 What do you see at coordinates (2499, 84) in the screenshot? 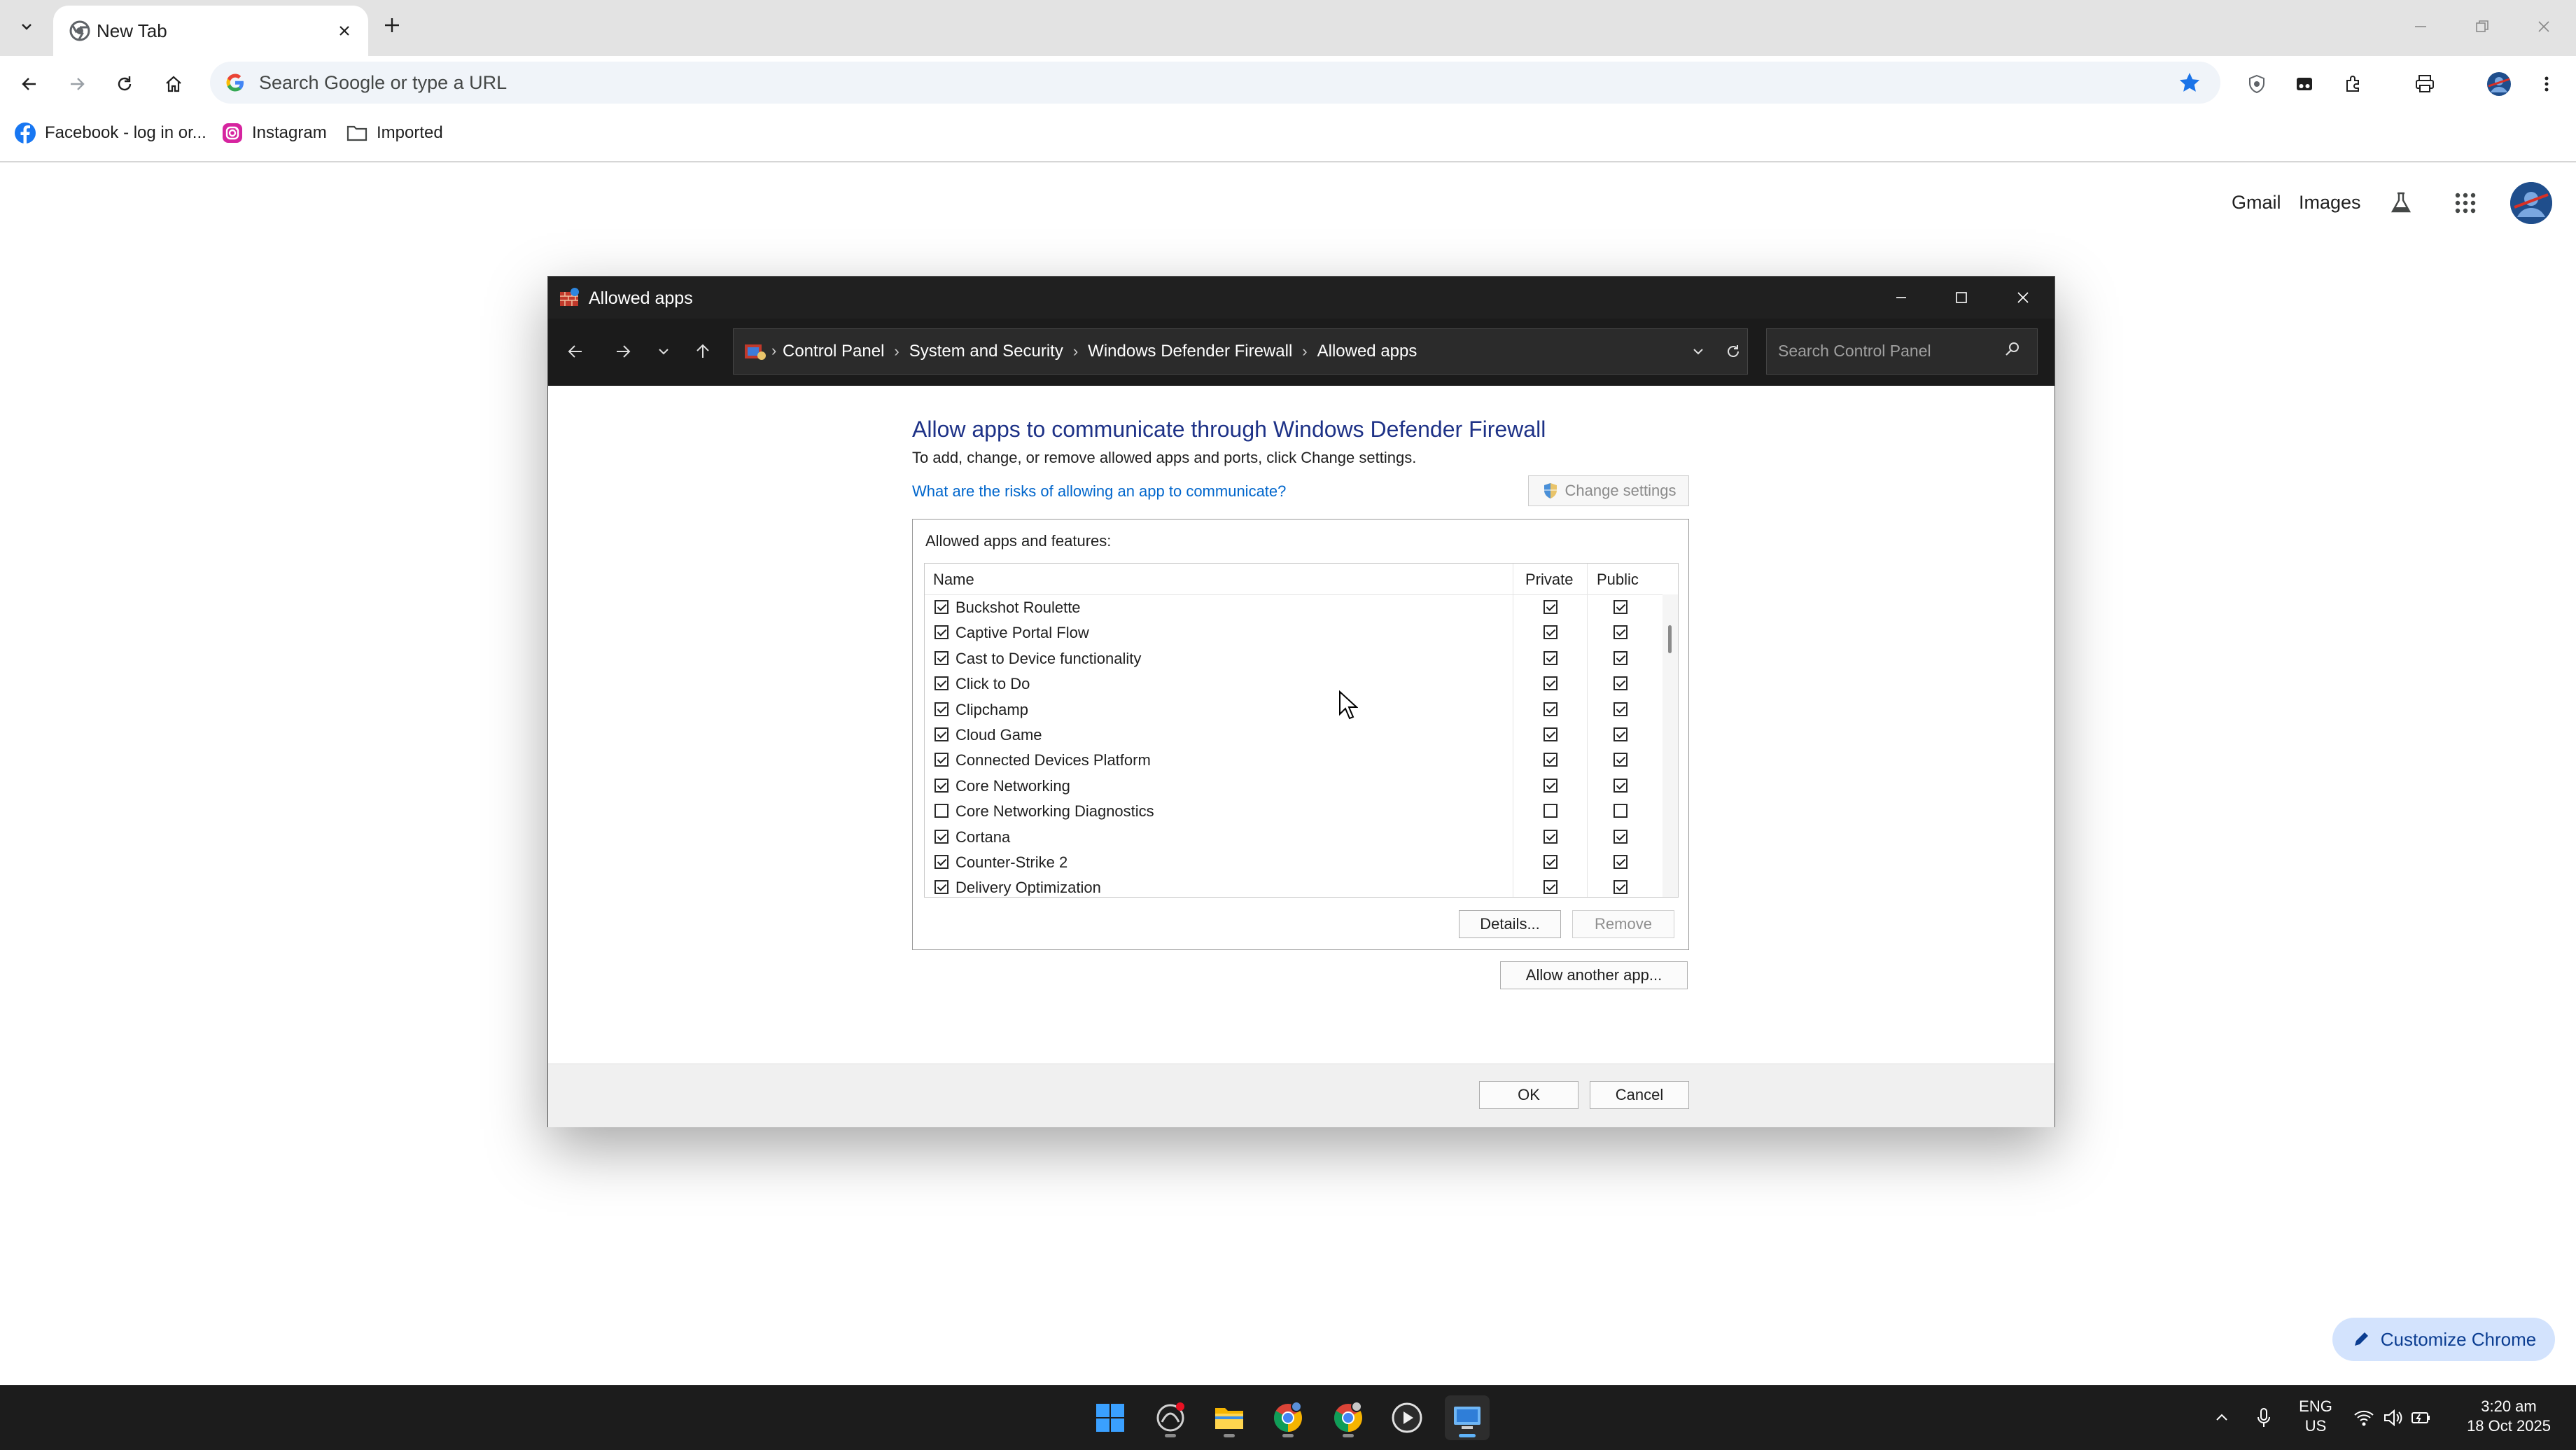
I see `profile-button` at bounding box center [2499, 84].